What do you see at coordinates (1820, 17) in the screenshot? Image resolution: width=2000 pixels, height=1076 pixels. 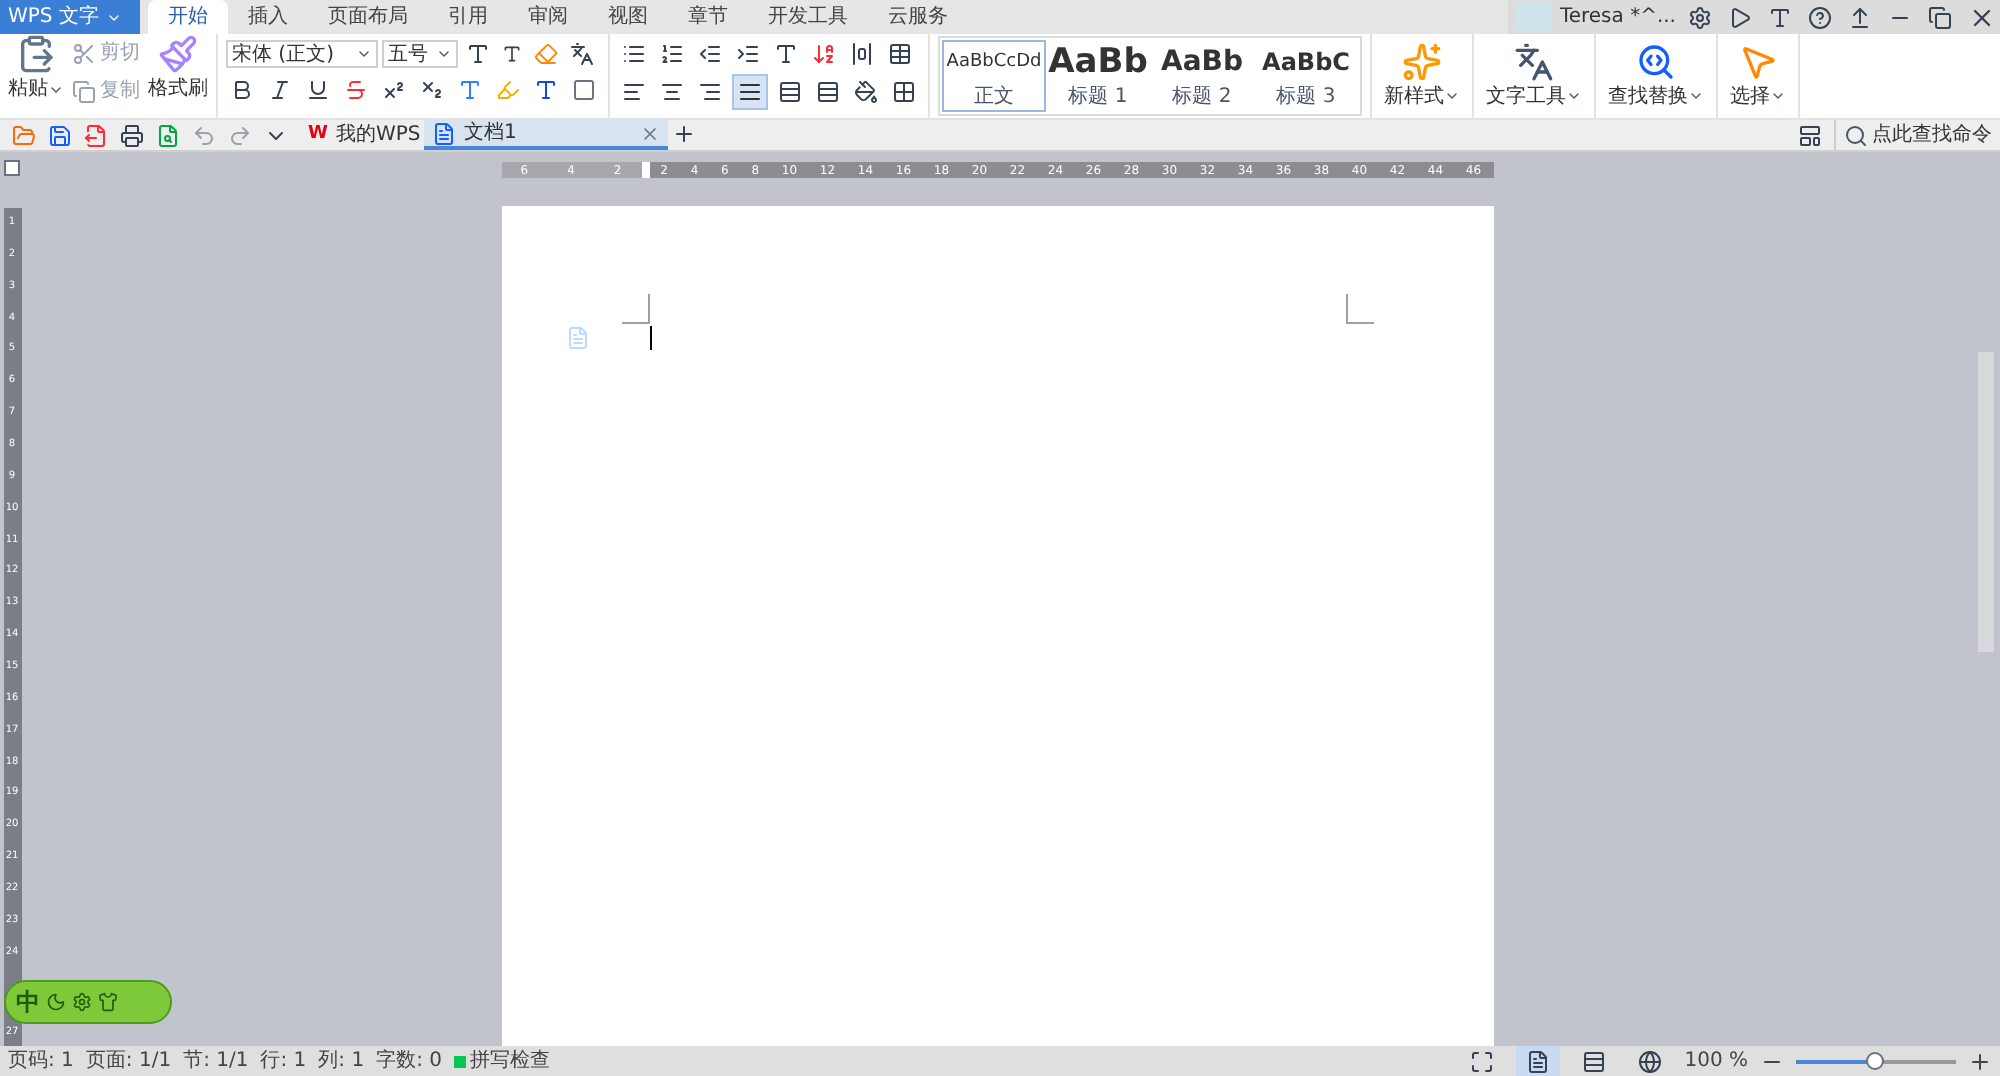 I see `help-icon` at bounding box center [1820, 17].